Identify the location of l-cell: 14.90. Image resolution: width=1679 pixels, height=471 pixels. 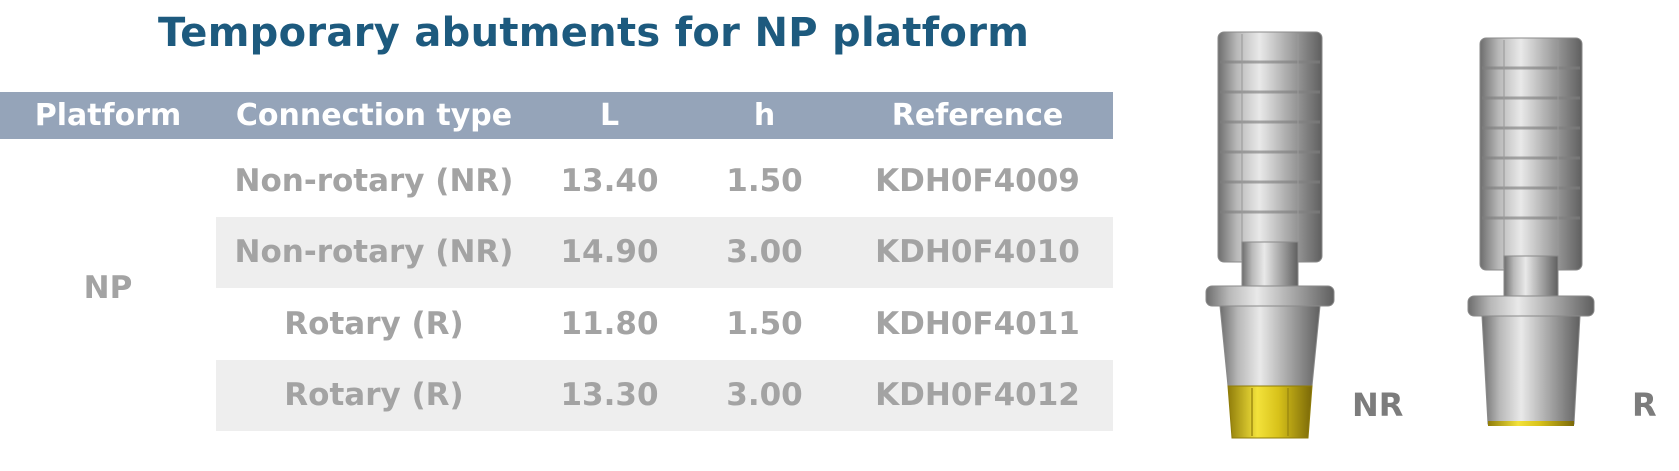
(609, 252).